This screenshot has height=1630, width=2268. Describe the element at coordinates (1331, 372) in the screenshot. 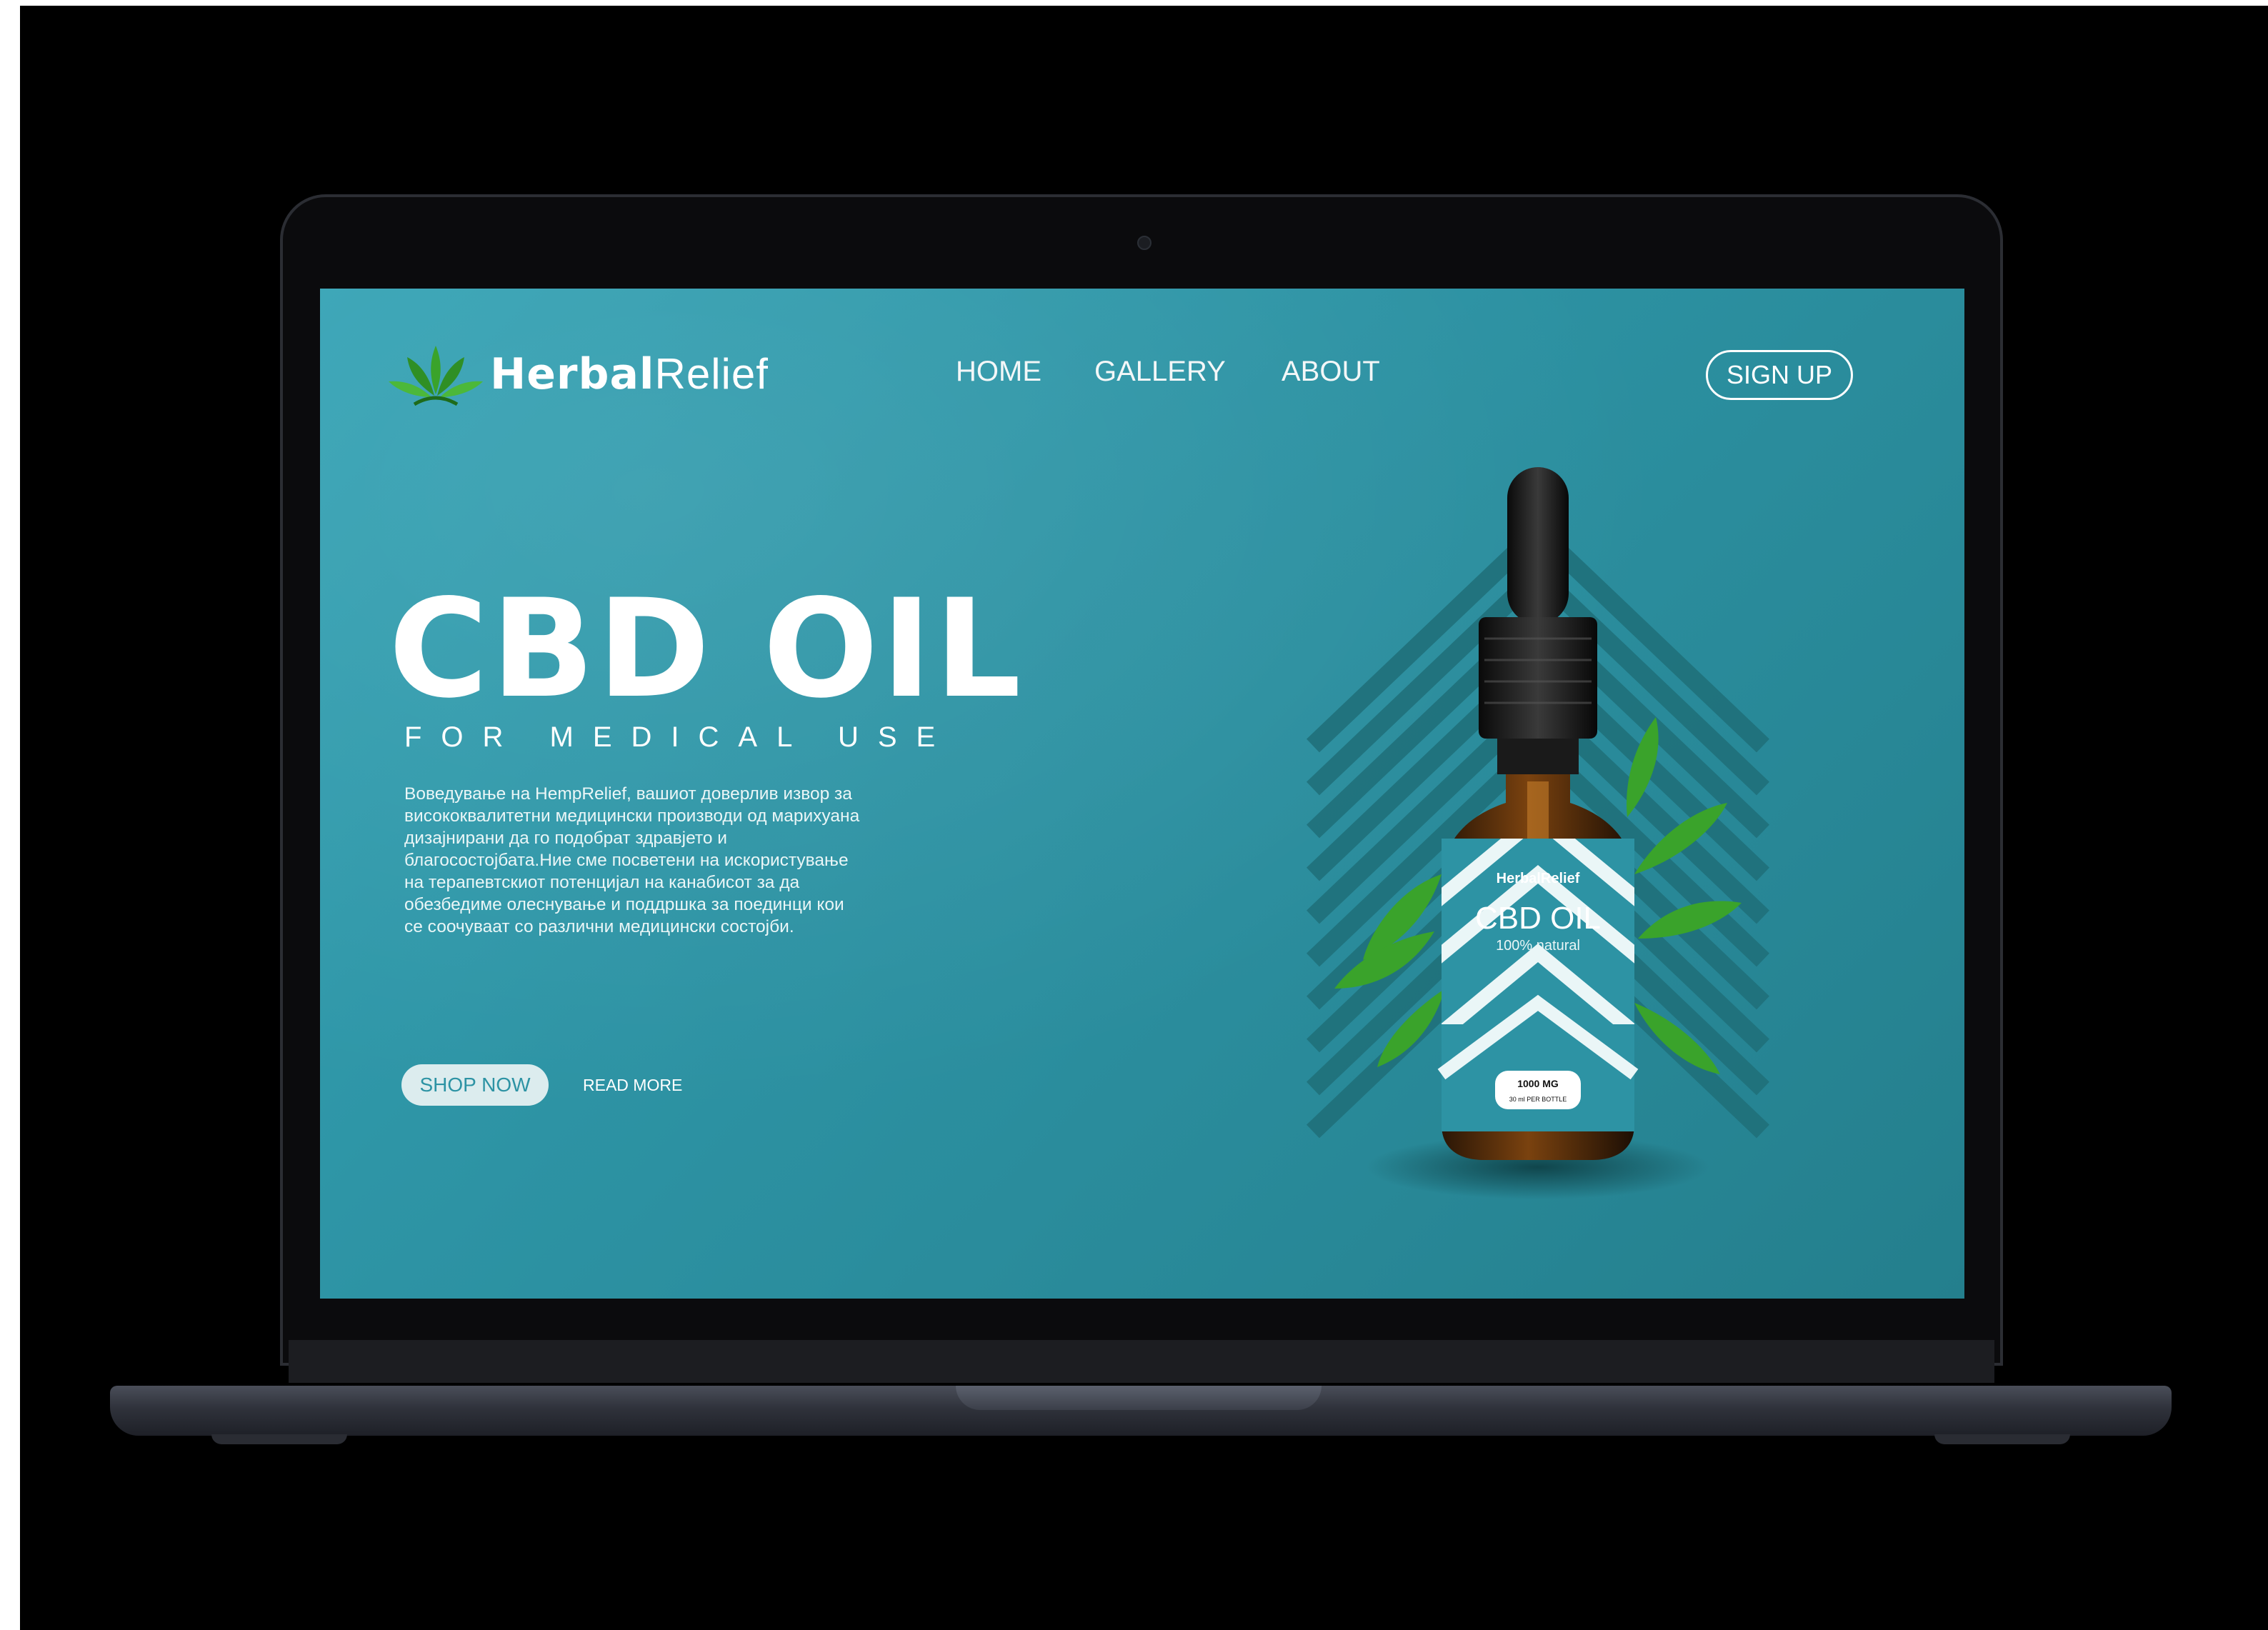

I see `nav-about: ABOUT` at that location.